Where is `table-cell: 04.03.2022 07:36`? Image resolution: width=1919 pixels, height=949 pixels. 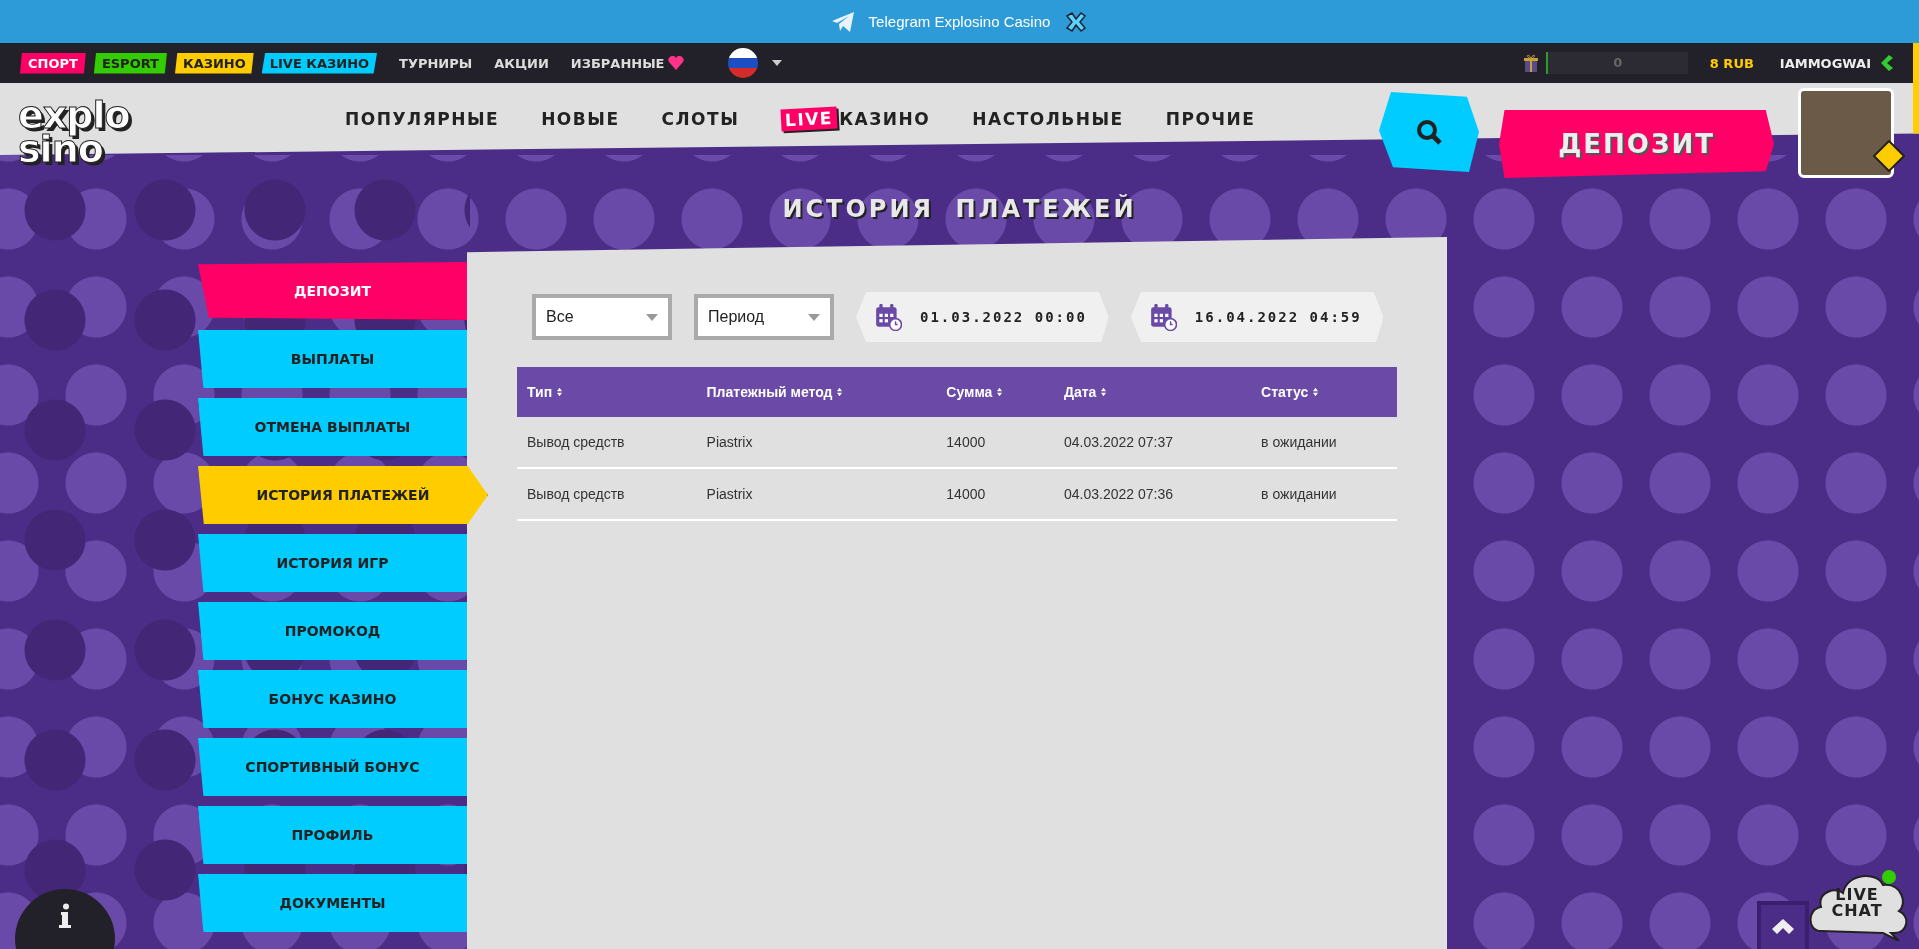 table-cell: 04.03.2022 07:36 is located at coordinates (1153, 494).